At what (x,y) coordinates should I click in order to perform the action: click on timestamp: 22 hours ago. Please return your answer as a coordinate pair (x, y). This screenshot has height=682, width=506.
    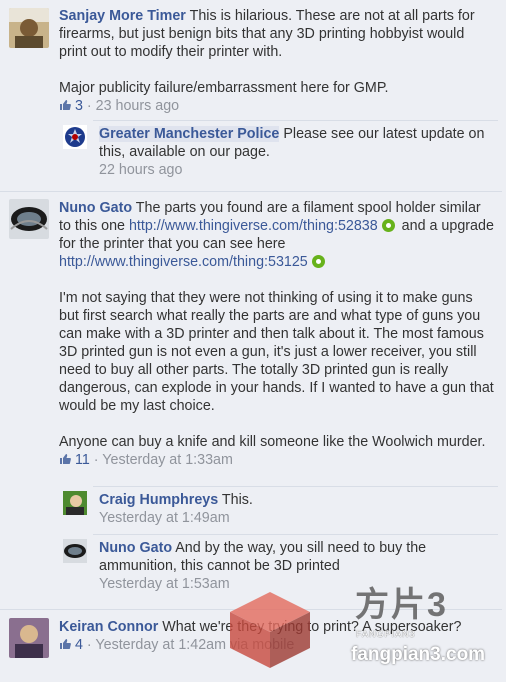
    Looking at the image, I should click on (296, 170).